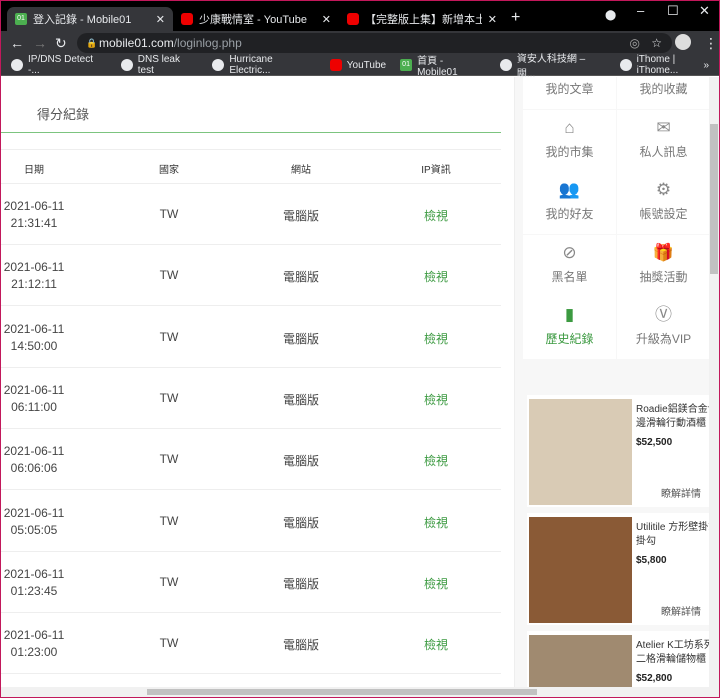  Describe the element at coordinates (251, 398) in the screenshot. I see `table-row: 2021-06-11 06:11:00 TW 電腦版 檢視` at that location.